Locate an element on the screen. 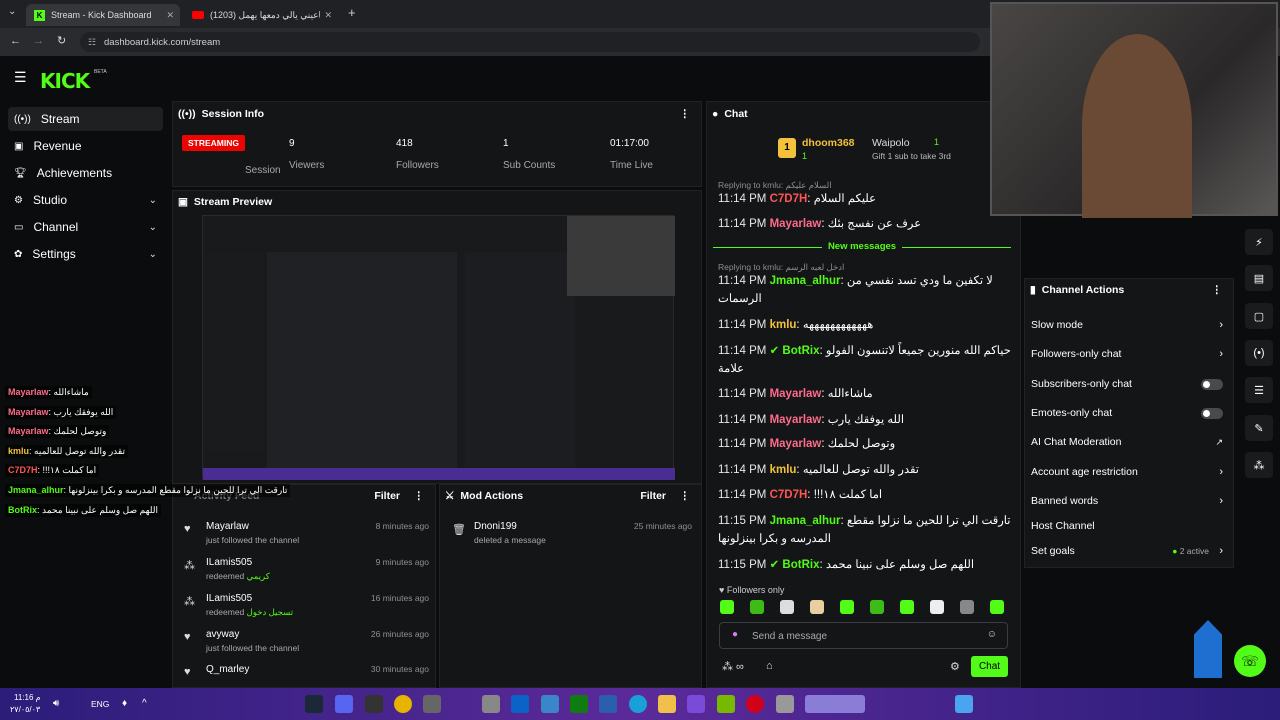 Image resolution: width=1280 pixels, height=720 pixels. tray-chevron-icon: ^ is located at coordinates (144, 703).